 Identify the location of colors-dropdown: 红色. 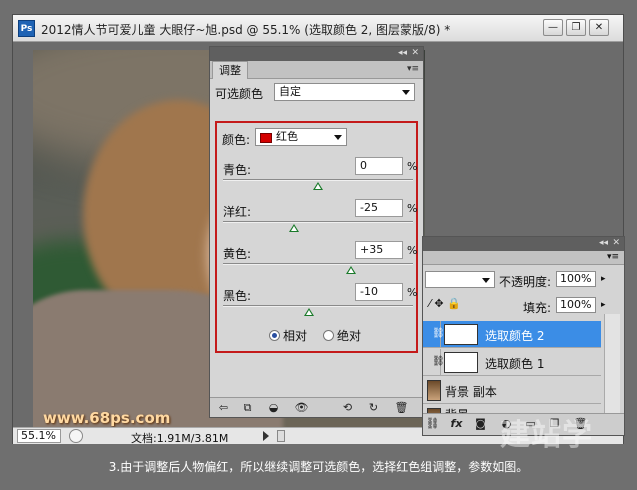
(301, 137).